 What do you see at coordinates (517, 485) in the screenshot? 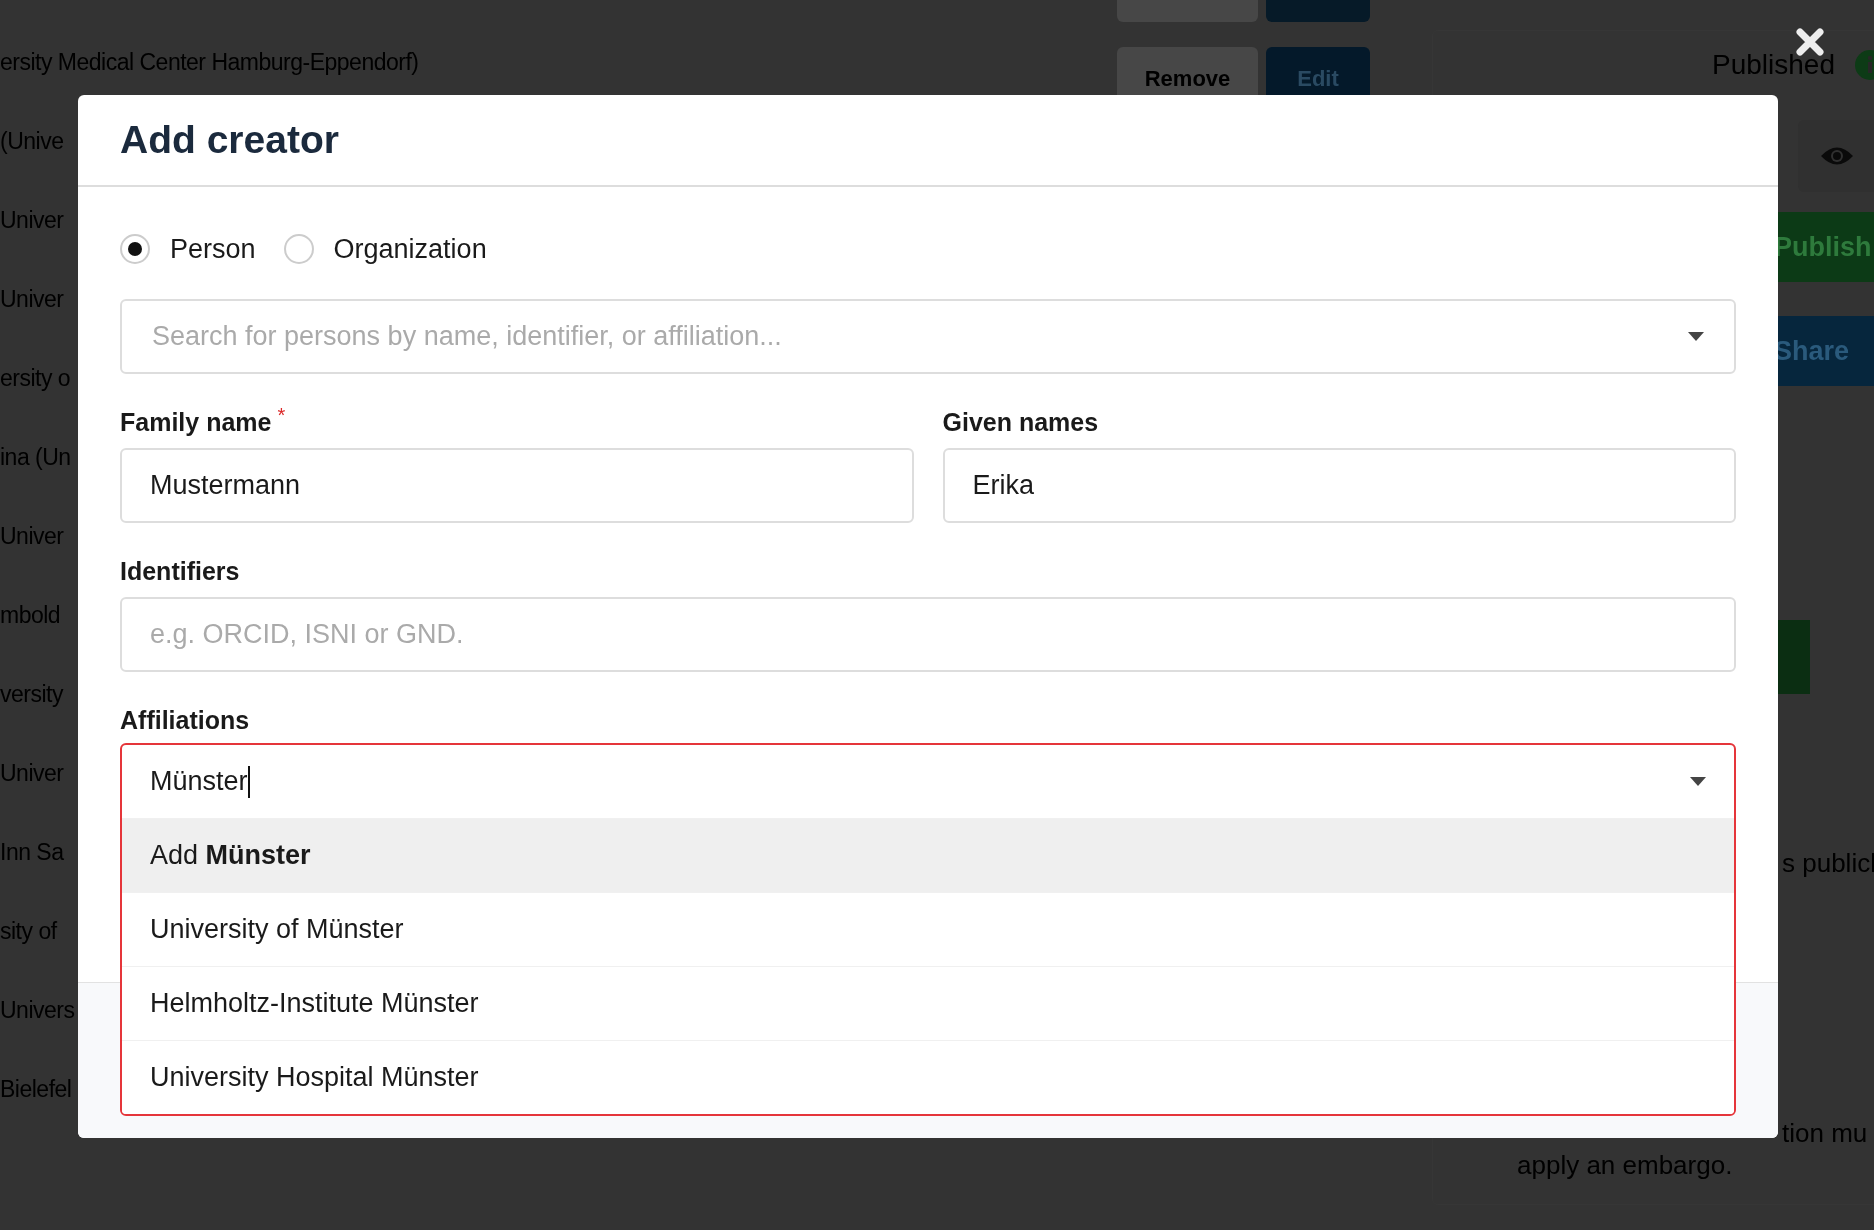
I see `input-field: Mustermann` at bounding box center [517, 485].